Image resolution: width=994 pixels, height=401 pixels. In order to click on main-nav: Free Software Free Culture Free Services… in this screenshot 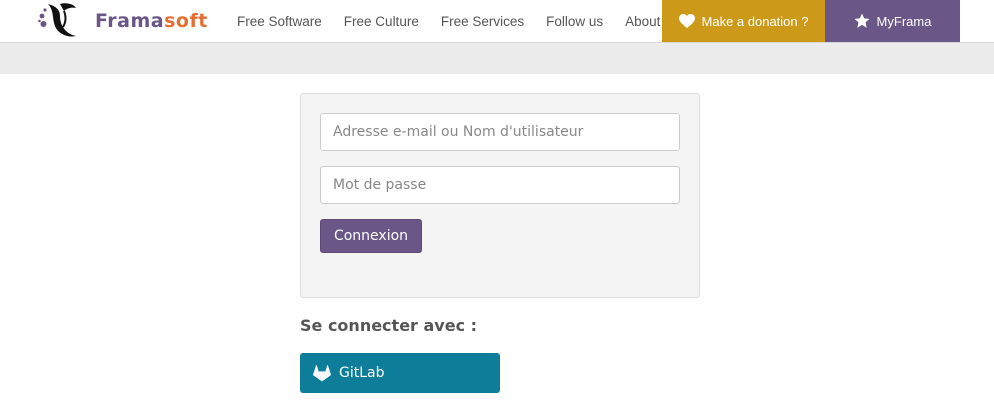, I will do `click(448, 21)`.